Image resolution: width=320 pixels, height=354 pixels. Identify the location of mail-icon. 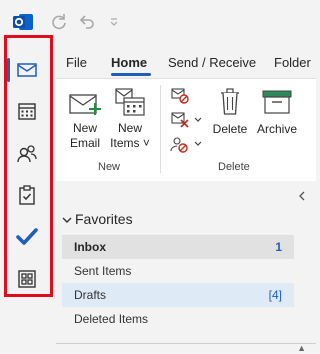
(27, 70).